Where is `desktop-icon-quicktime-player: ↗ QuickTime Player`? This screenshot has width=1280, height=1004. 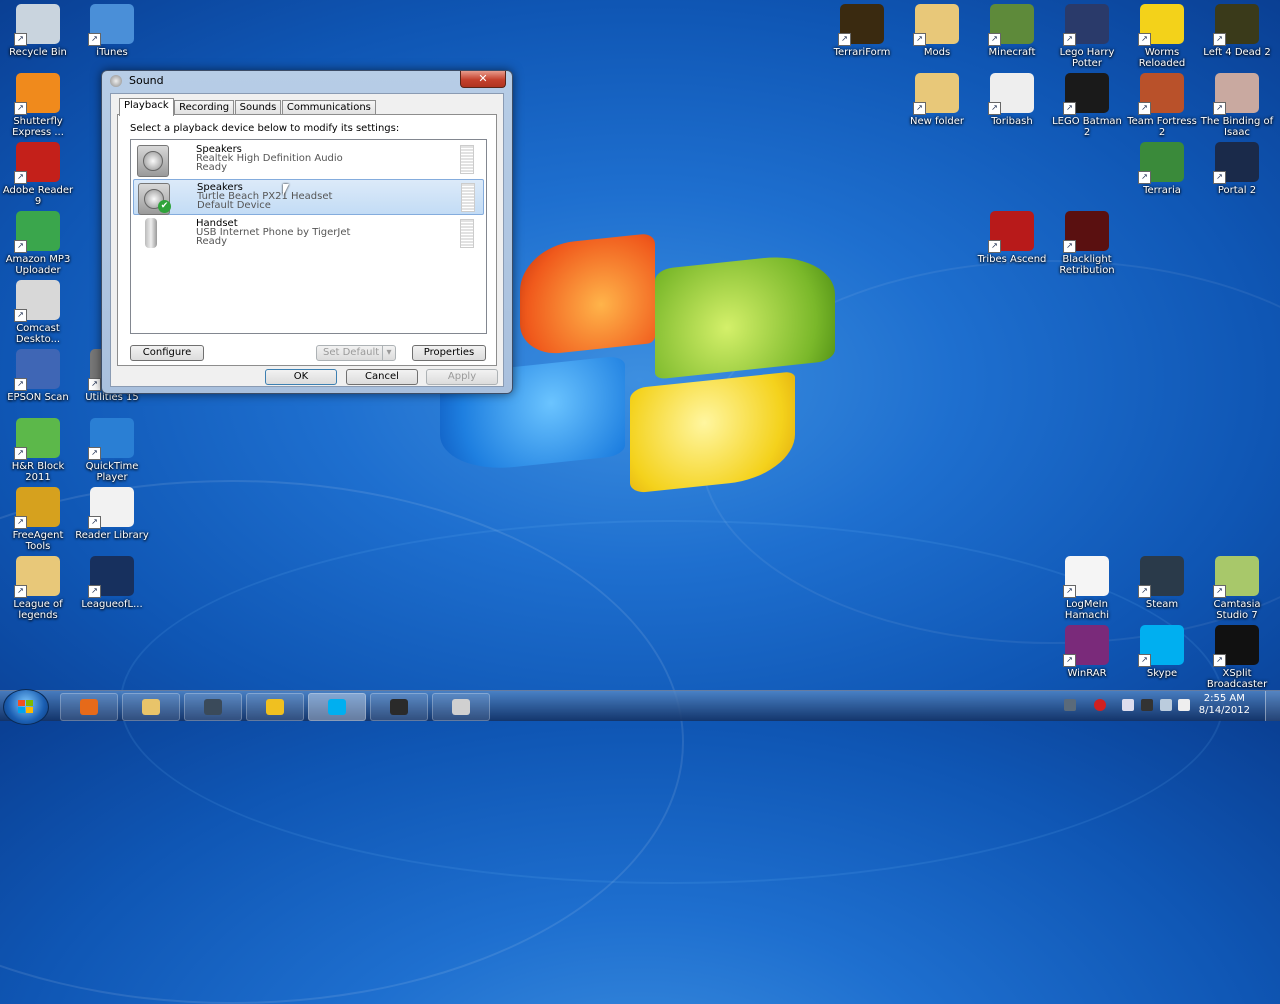
desktop-icon-quicktime-player: ↗ QuickTime Player is located at coordinates (112, 450).